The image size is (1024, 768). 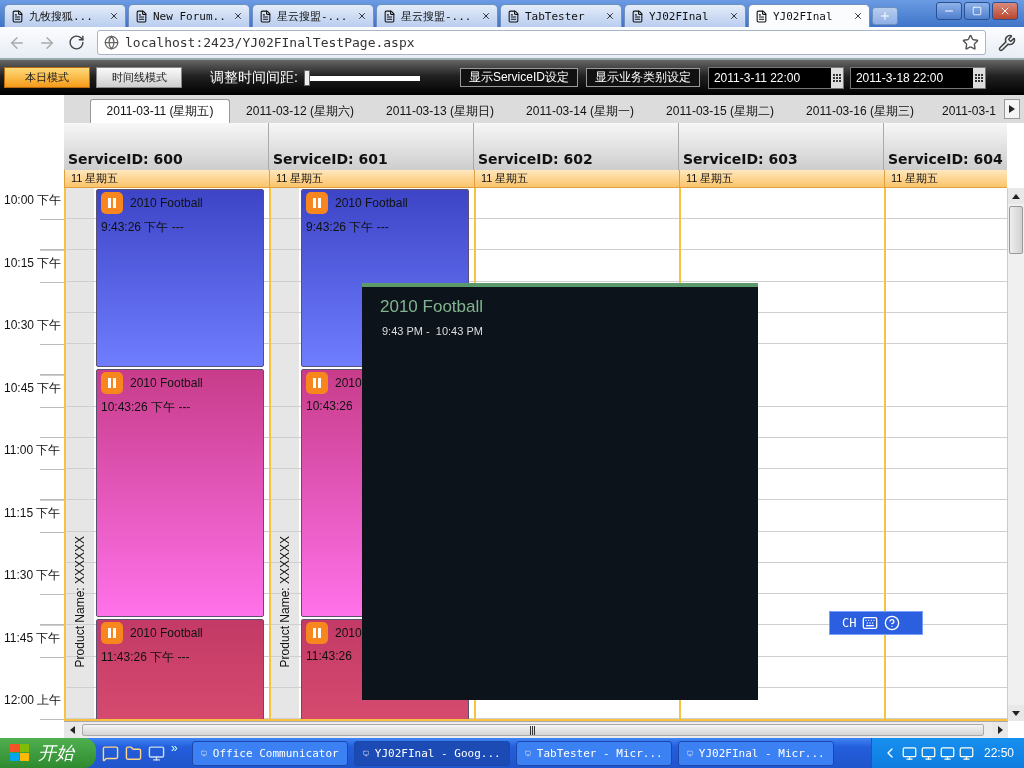 I want to click on up-arrow-icon, so click(x=1016, y=196).